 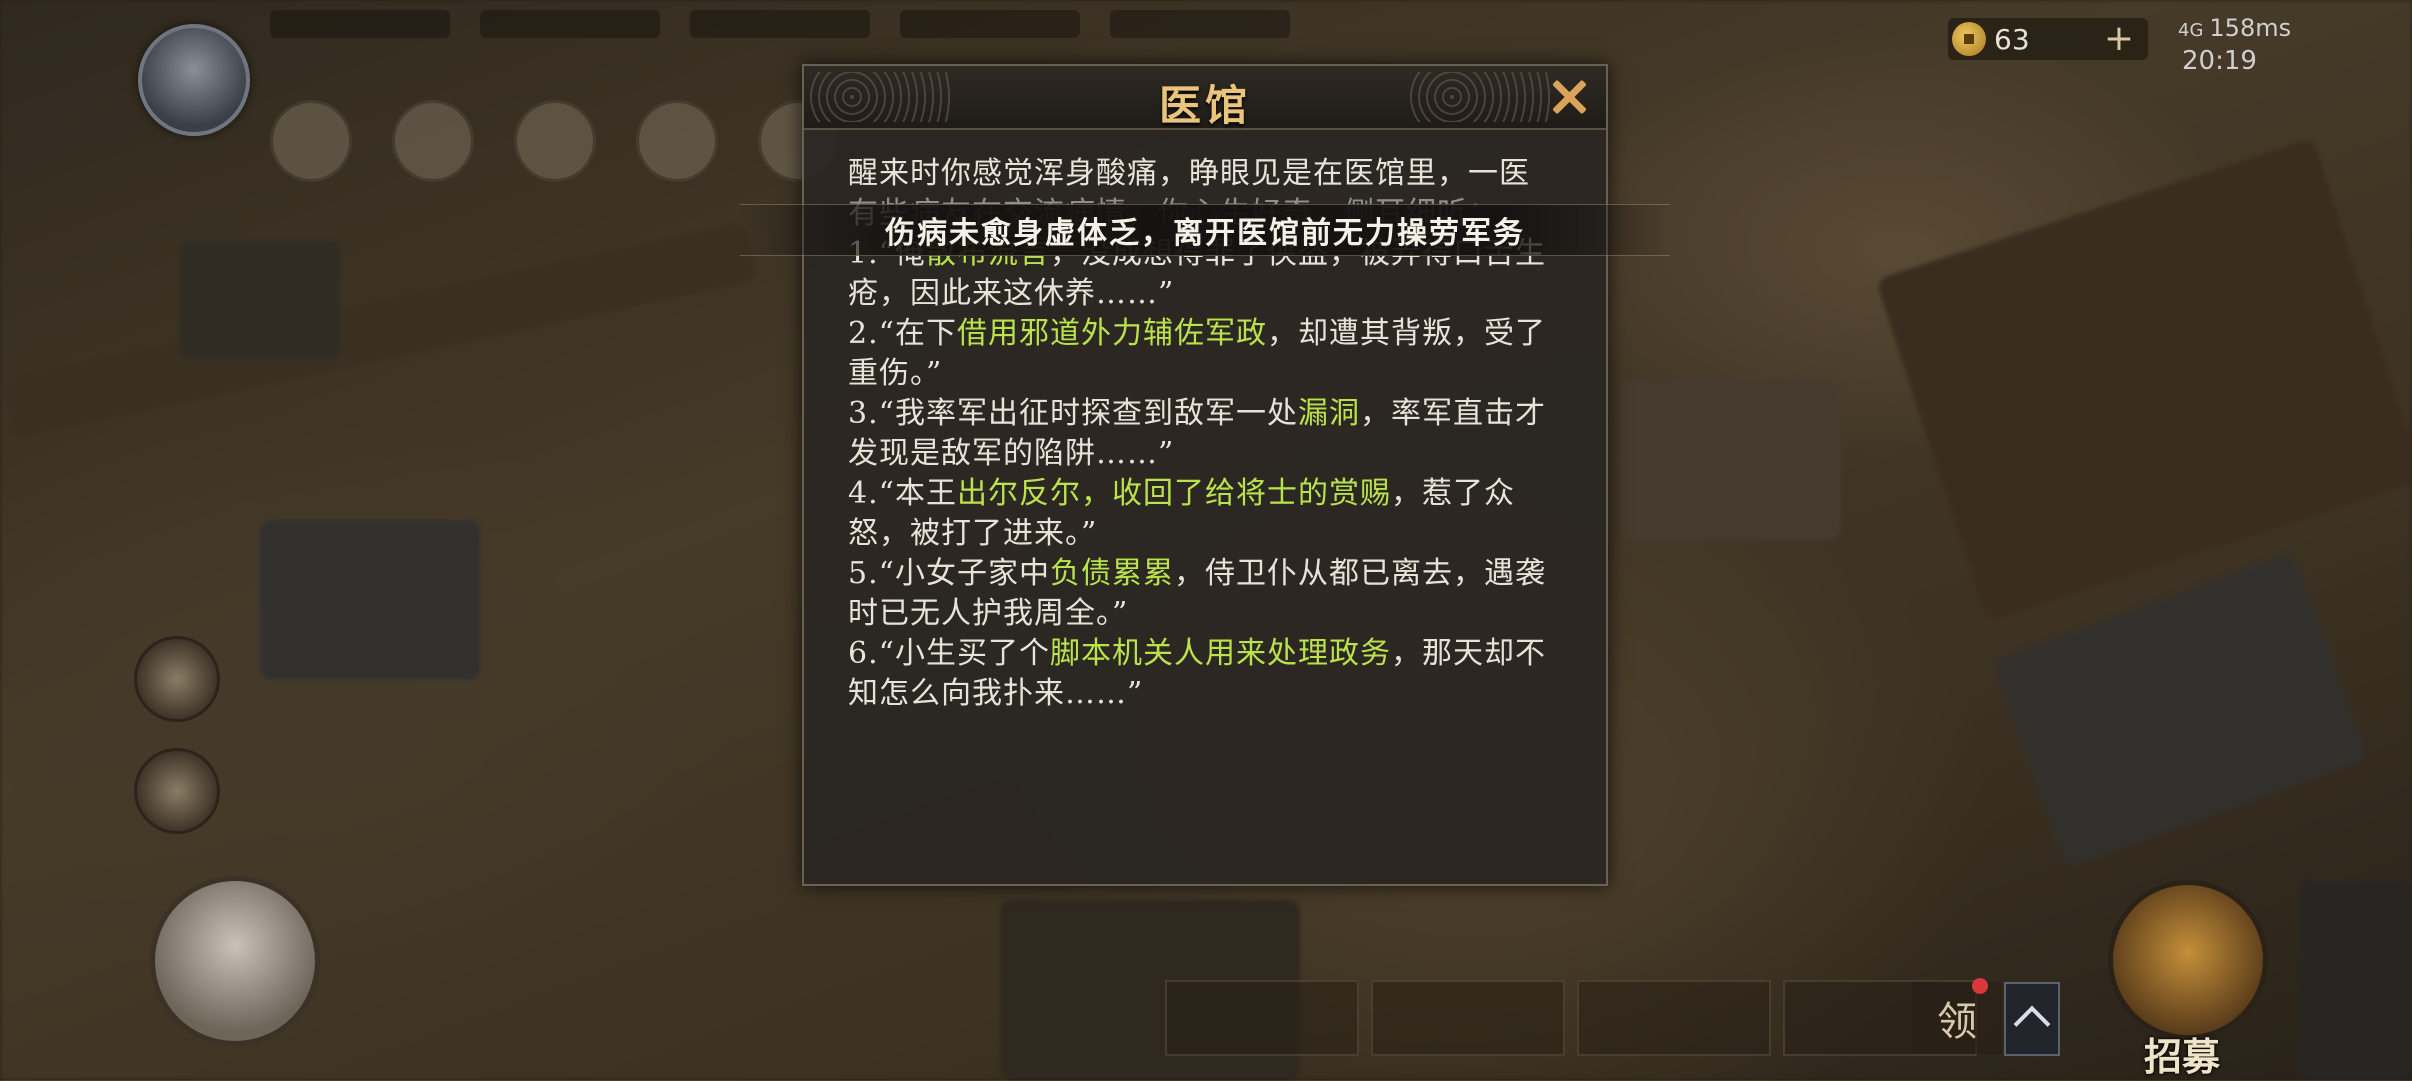 What do you see at coordinates (1212, 434) in the screenshot?
I see `story-item: 3.“我率军出征时探查到敌军一处漏洞，率军直击才发现是敌军的陷阱……”` at bounding box center [1212, 434].